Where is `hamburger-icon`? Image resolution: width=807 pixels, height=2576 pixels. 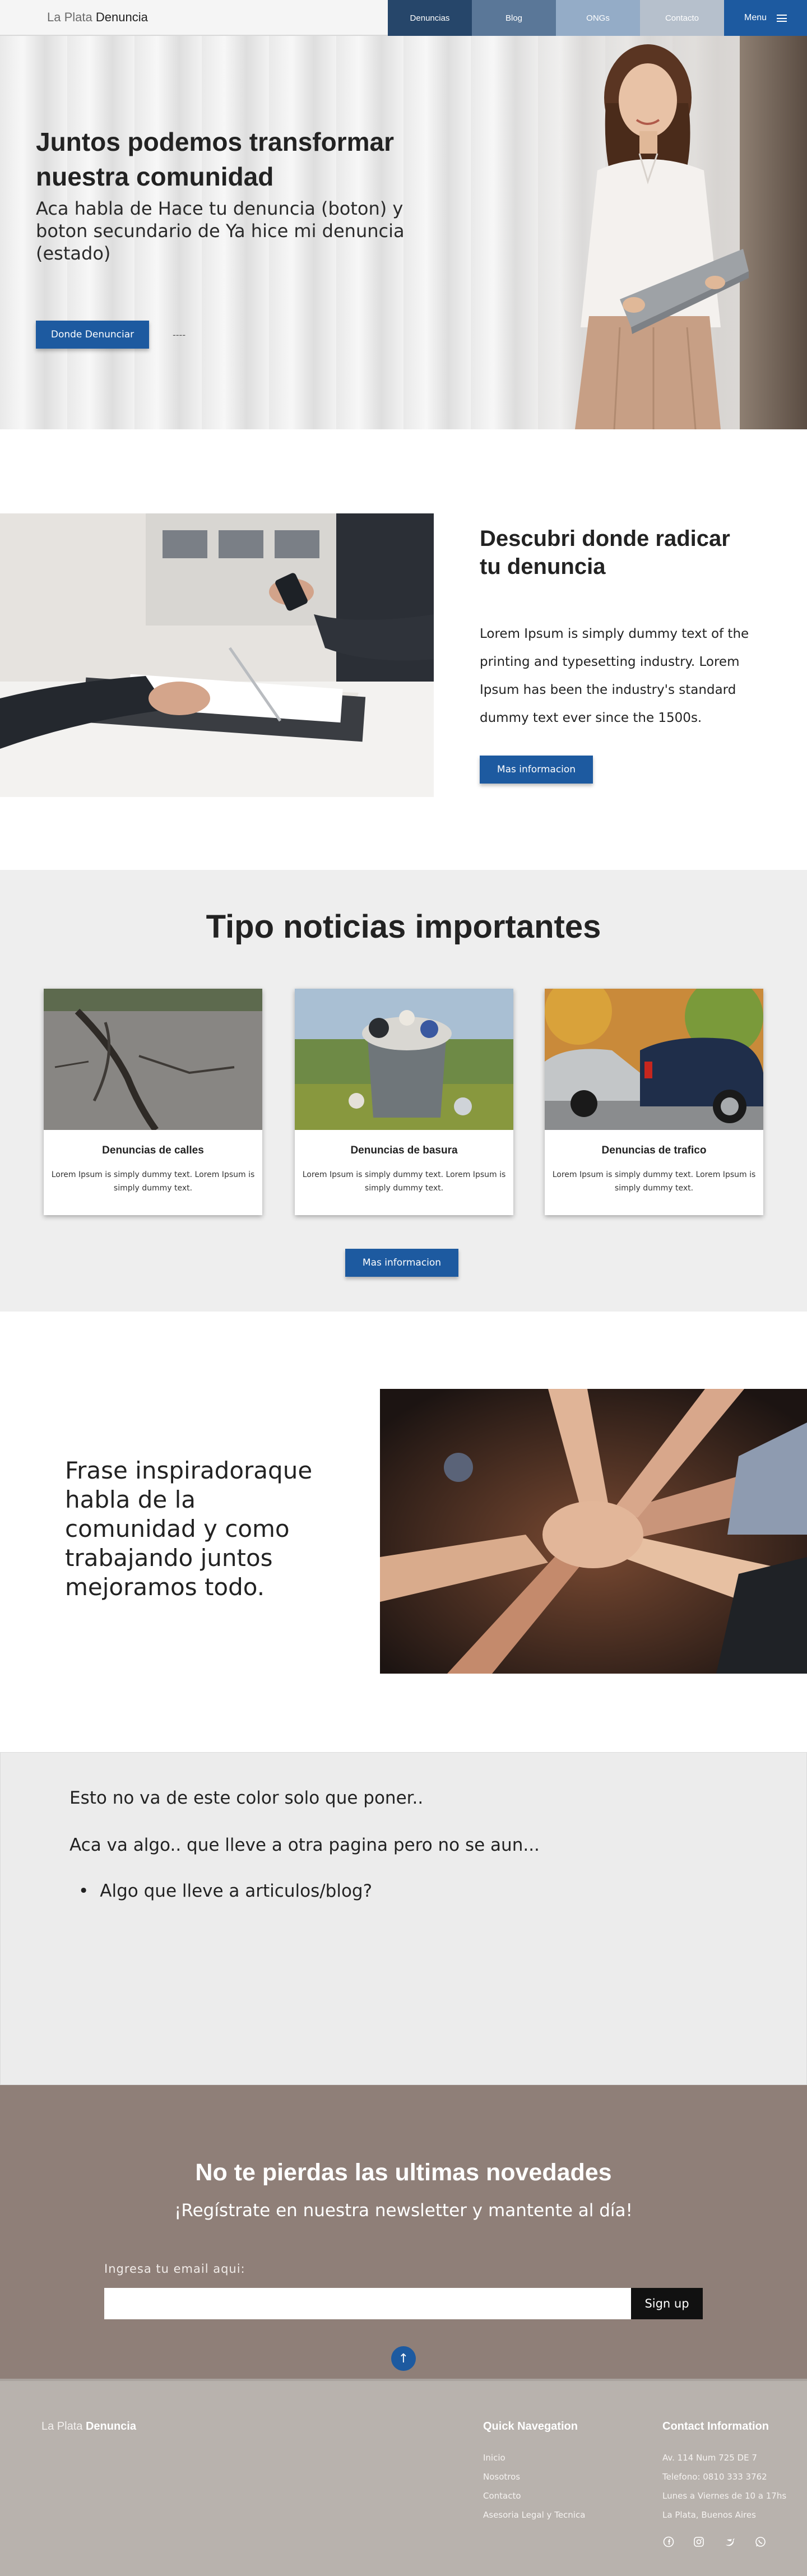
hamburger-icon is located at coordinates (782, 18).